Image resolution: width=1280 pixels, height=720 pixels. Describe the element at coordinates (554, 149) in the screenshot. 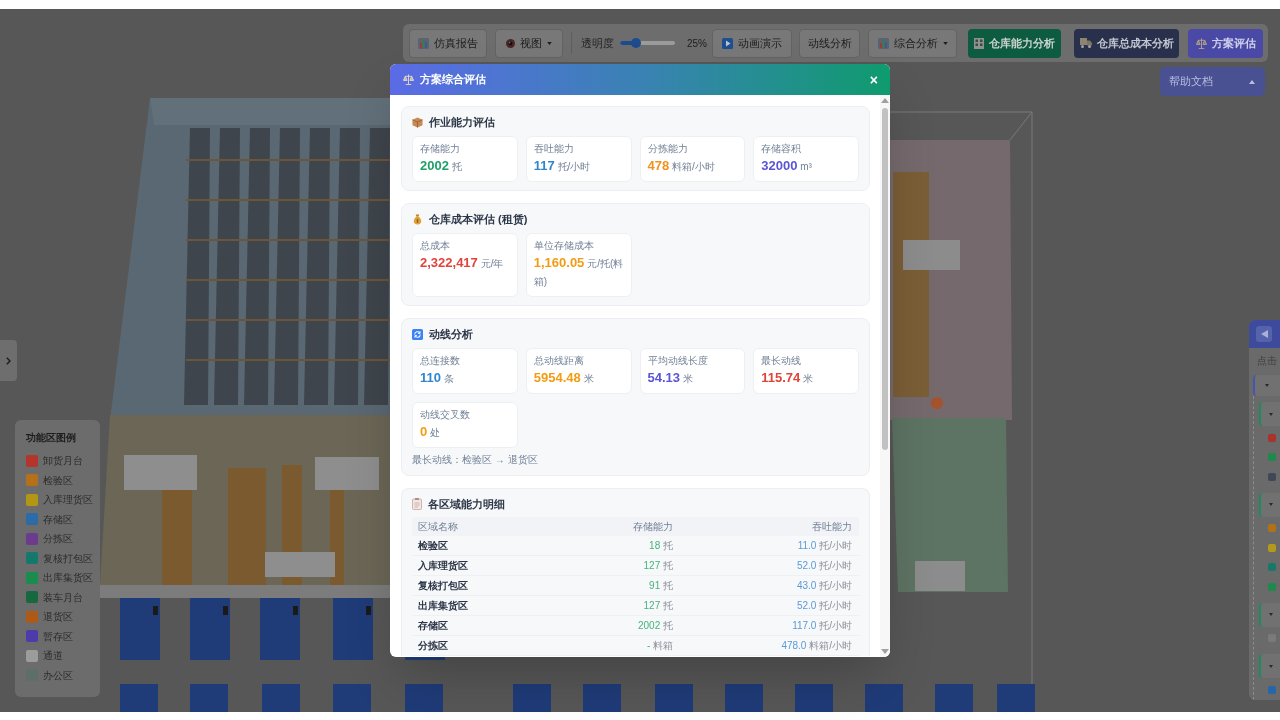

I see `stat-label: 吞吐能力` at that location.